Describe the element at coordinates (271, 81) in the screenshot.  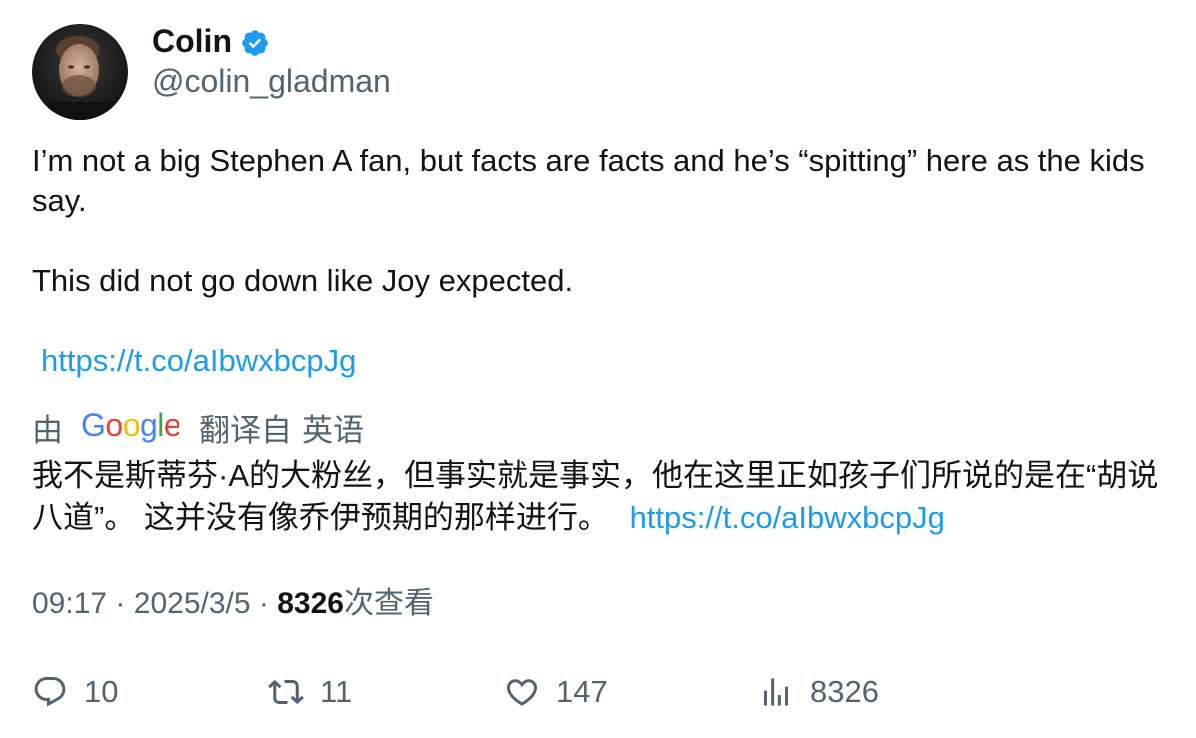
I see `user-handle: @colin_gladman` at that location.